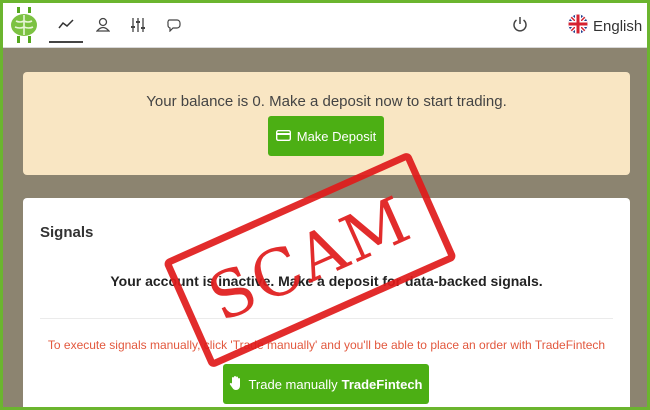 This screenshot has width=650, height=410. I want to click on power-icon, so click(520, 26).